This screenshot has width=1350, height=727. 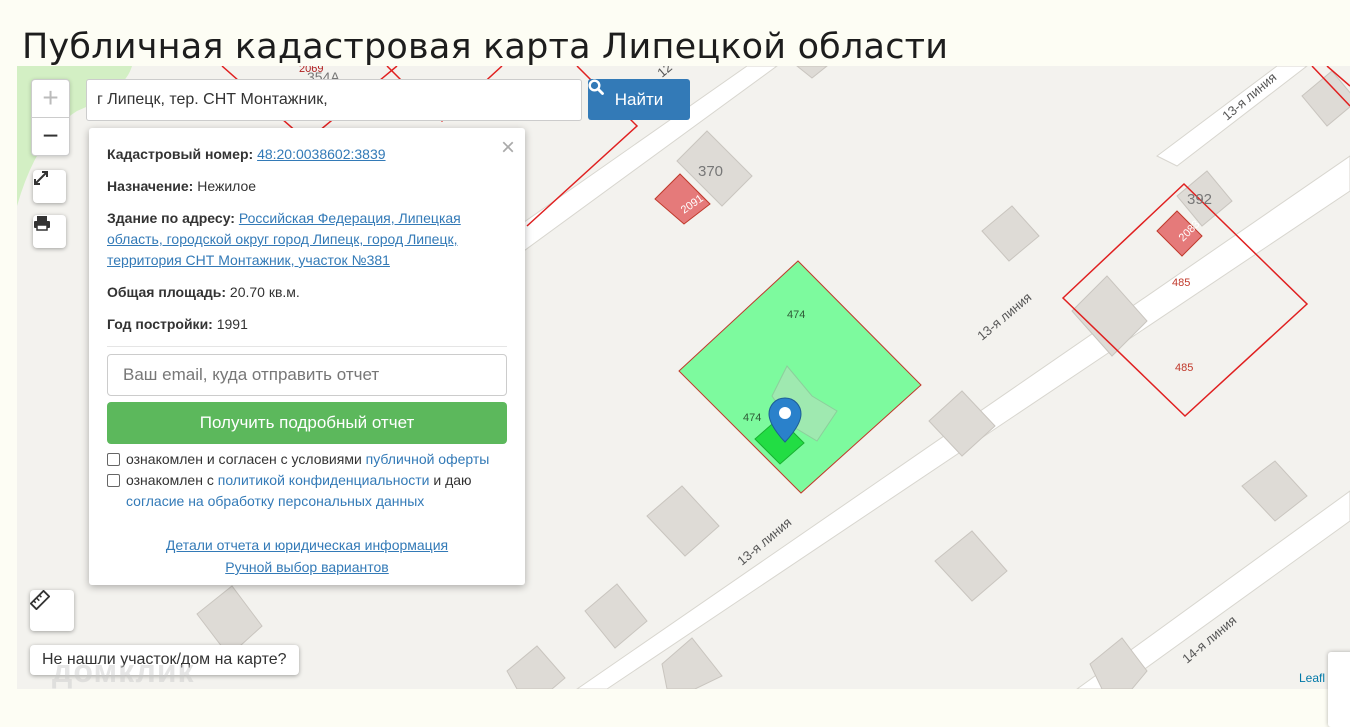 I want to click on zoom-control: + −, so click(x=50, y=117).